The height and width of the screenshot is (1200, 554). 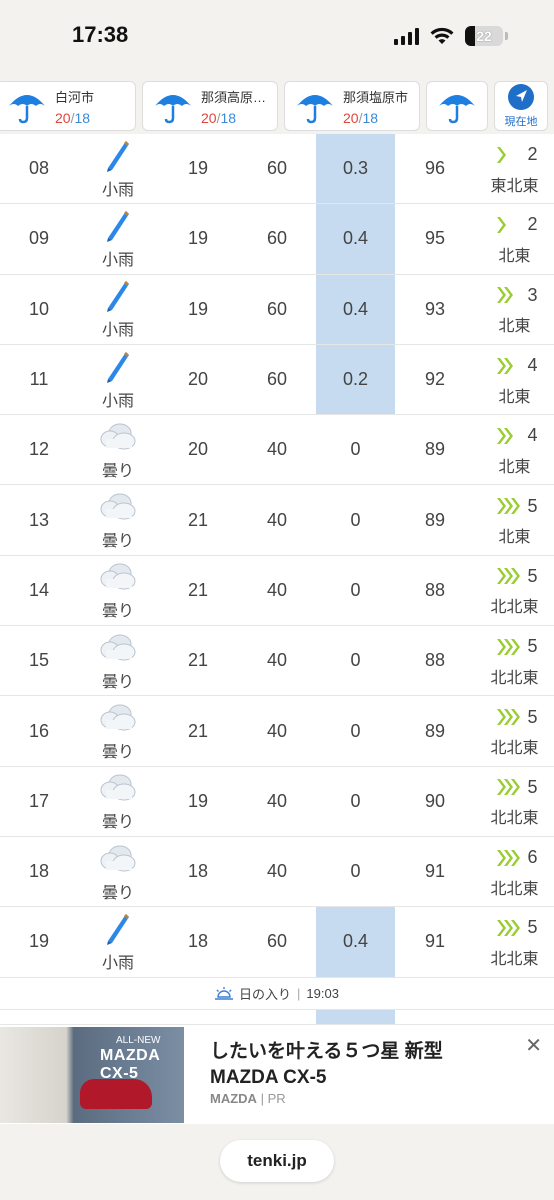 I want to click on url-bar: tenki.jp, so click(x=277, y=1161).